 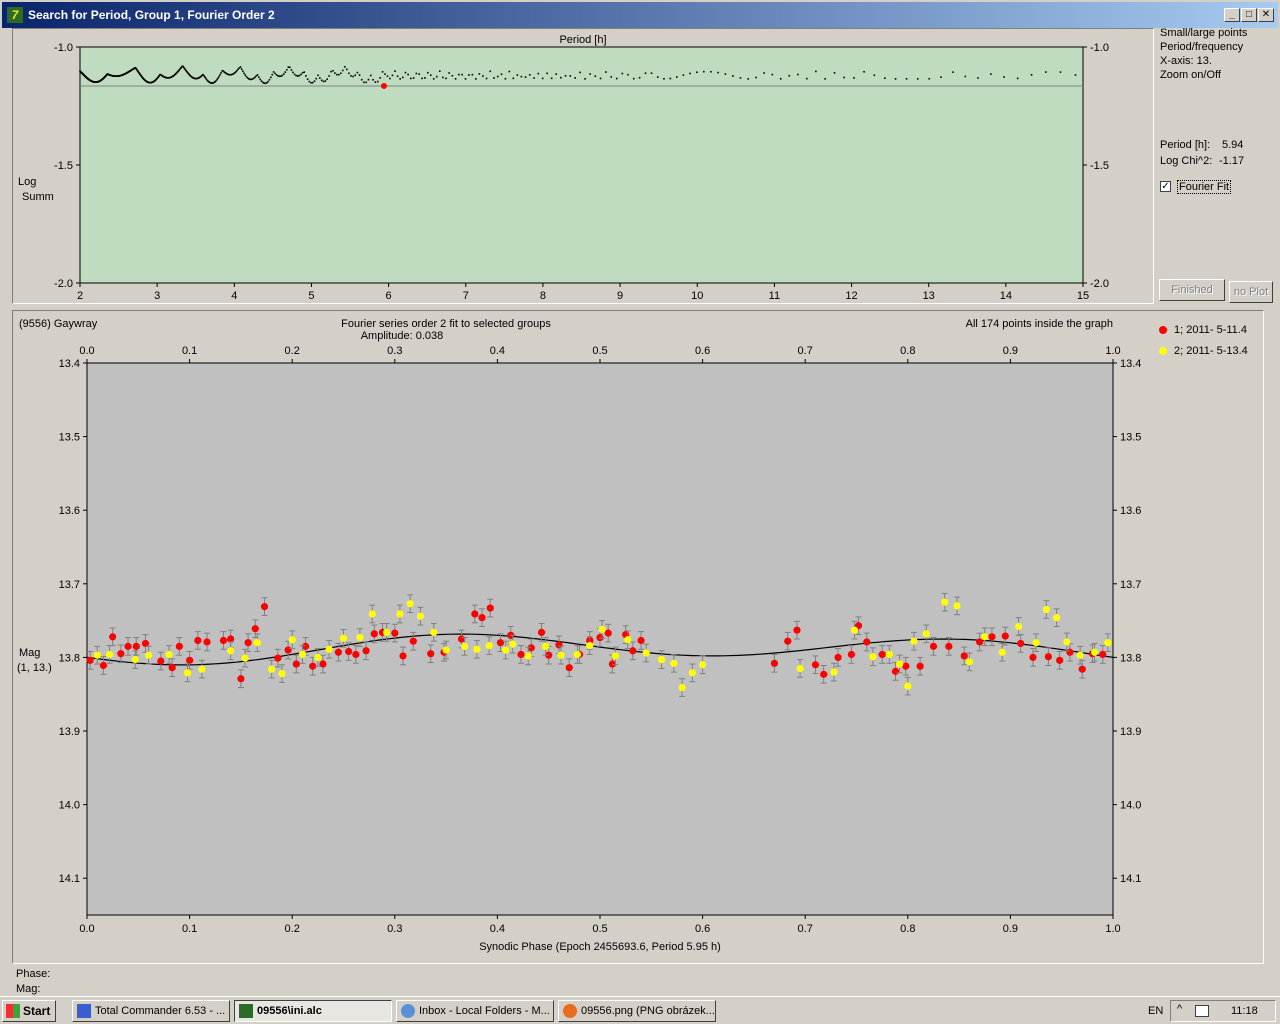 What do you see at coordinates (1039, 324) in the screenshot?
I see `points-info: All 174 points inside the graph` at bounding box center [1039, 324].